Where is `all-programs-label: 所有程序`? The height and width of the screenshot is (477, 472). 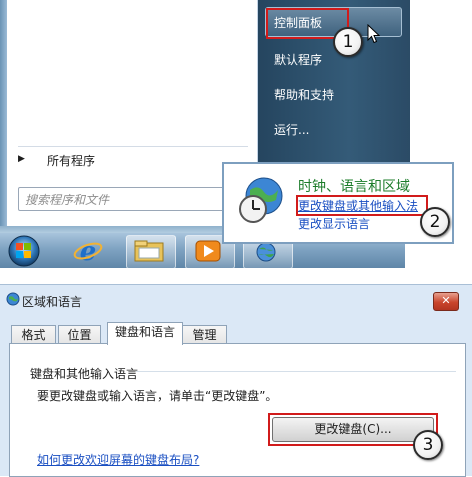 all-programs-label: 所有程序 is located at coordinates (71, 160).